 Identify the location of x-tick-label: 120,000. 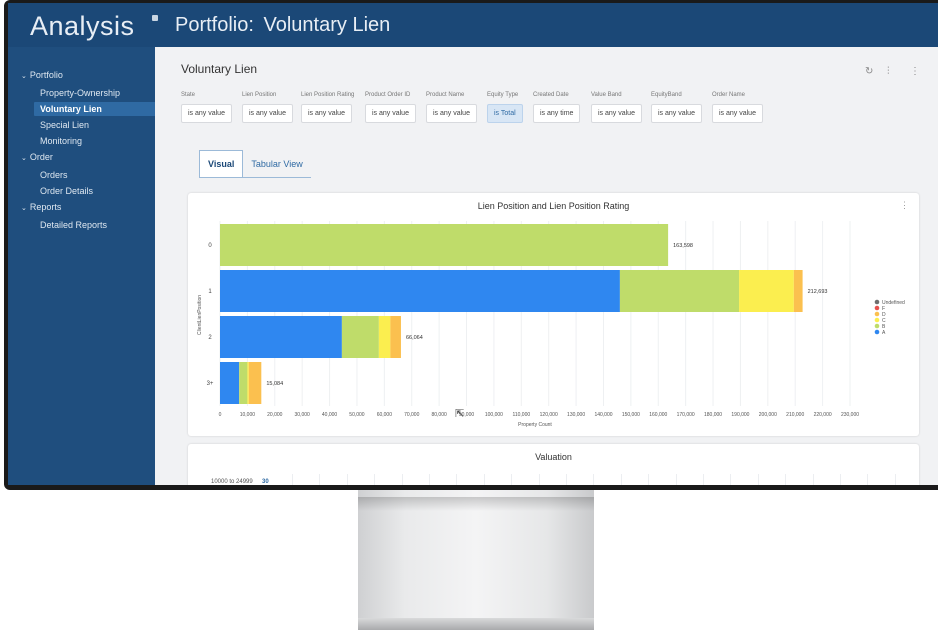
(549, 415).